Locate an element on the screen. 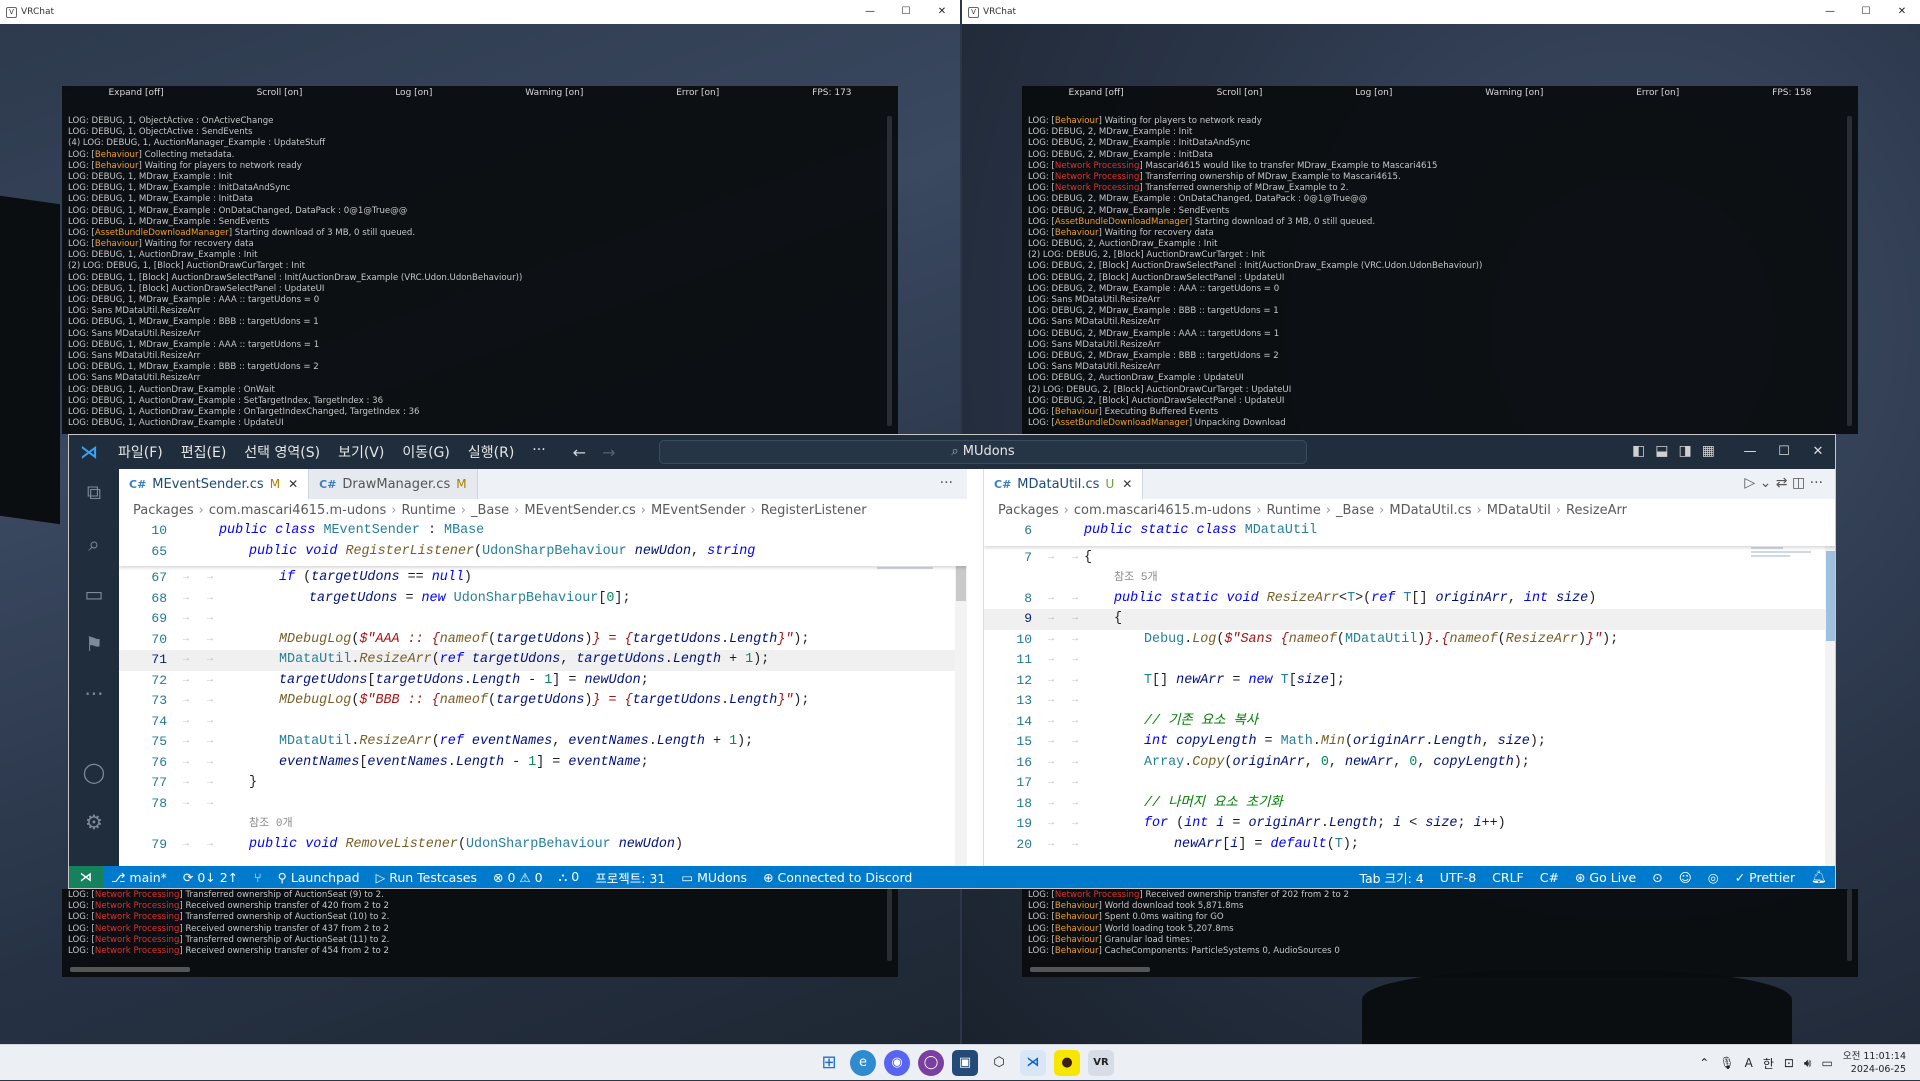 The height and width of the screenshot is (1081, 1920). run-icon: ▷ is located at coordinates (1749, 483).